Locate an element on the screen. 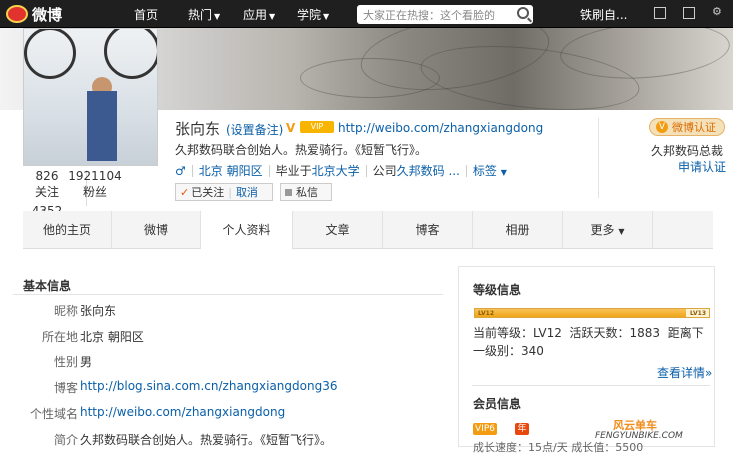  profile-stats: 826 关注 1921104 粉丝 4352 is located at coordinates (90, 190).